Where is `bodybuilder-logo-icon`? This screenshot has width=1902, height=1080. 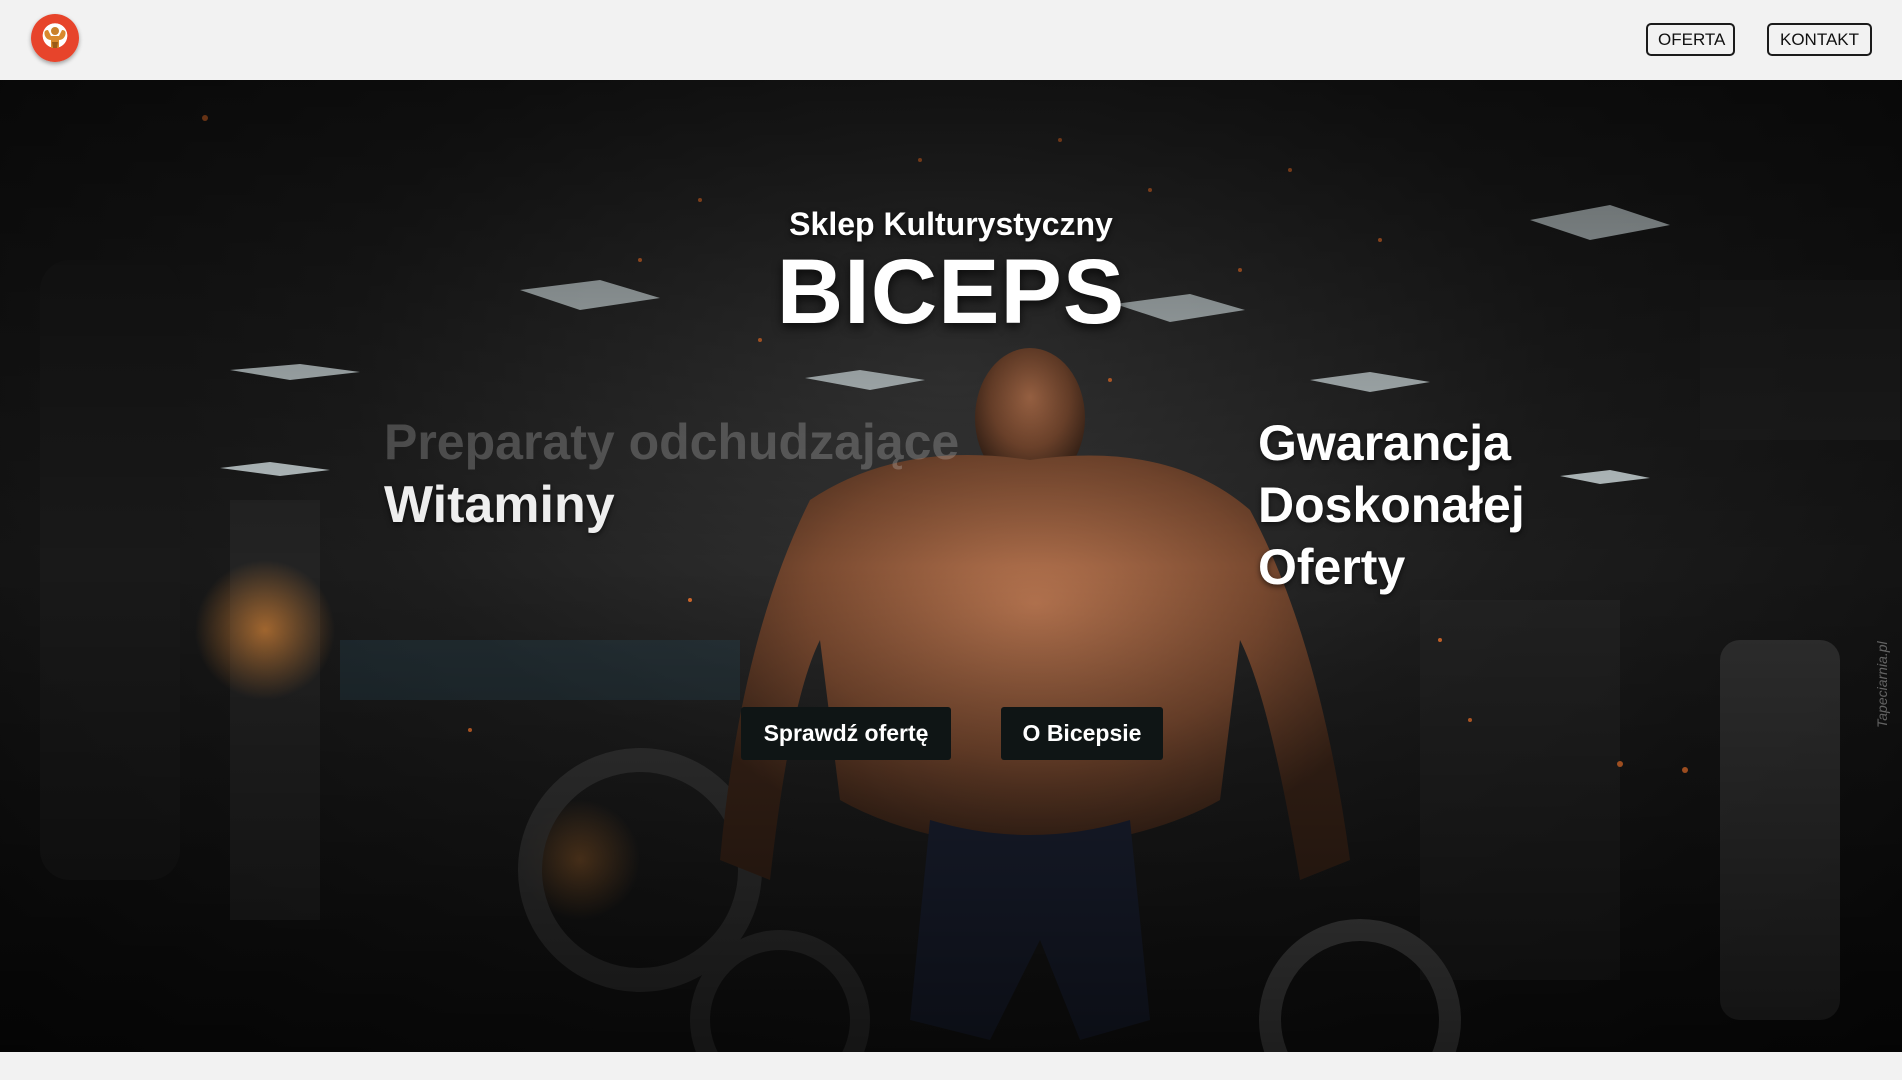 bodybuilder-logo-icon is located at coordinates (55, 38).